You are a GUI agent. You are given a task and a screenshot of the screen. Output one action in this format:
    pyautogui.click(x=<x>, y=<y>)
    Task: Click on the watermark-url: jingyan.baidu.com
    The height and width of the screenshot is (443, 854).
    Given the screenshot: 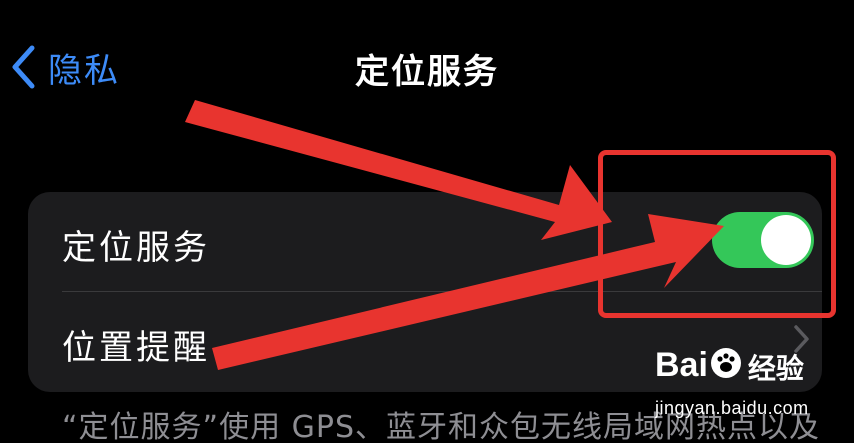 What is the action you would take?
    pyautogui.click(x=732, y=408)
    